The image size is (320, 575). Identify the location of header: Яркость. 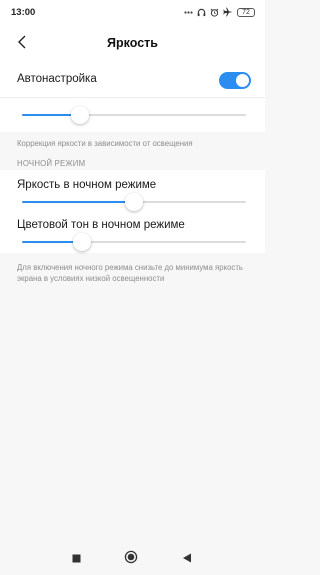
(132, 44).